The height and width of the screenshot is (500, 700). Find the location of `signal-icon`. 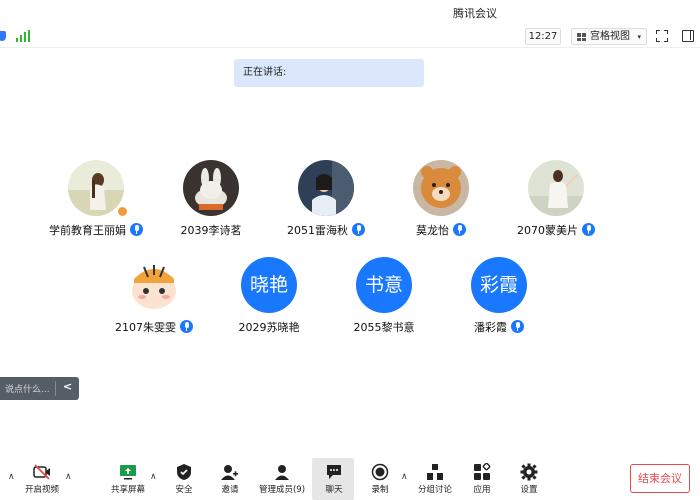

signal-icon is located at coordinates (23, 36).